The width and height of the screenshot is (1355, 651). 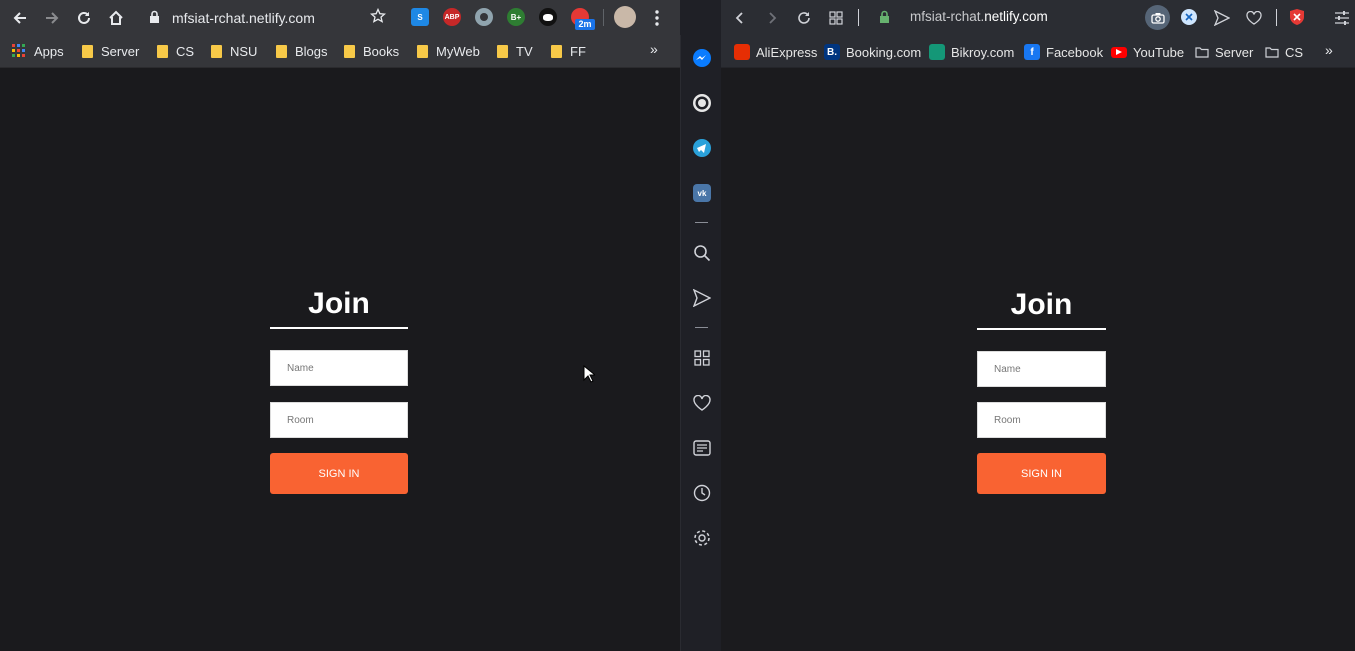 What do you see at coordinates (702, 358) in the screenshot?
I see `speed-dial-icon` at bounding box center [702, 358].